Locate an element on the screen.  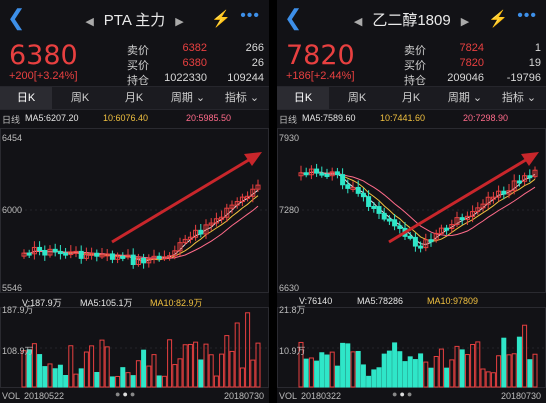
page-indicator: ●●● is located at coordinates (403, 394).